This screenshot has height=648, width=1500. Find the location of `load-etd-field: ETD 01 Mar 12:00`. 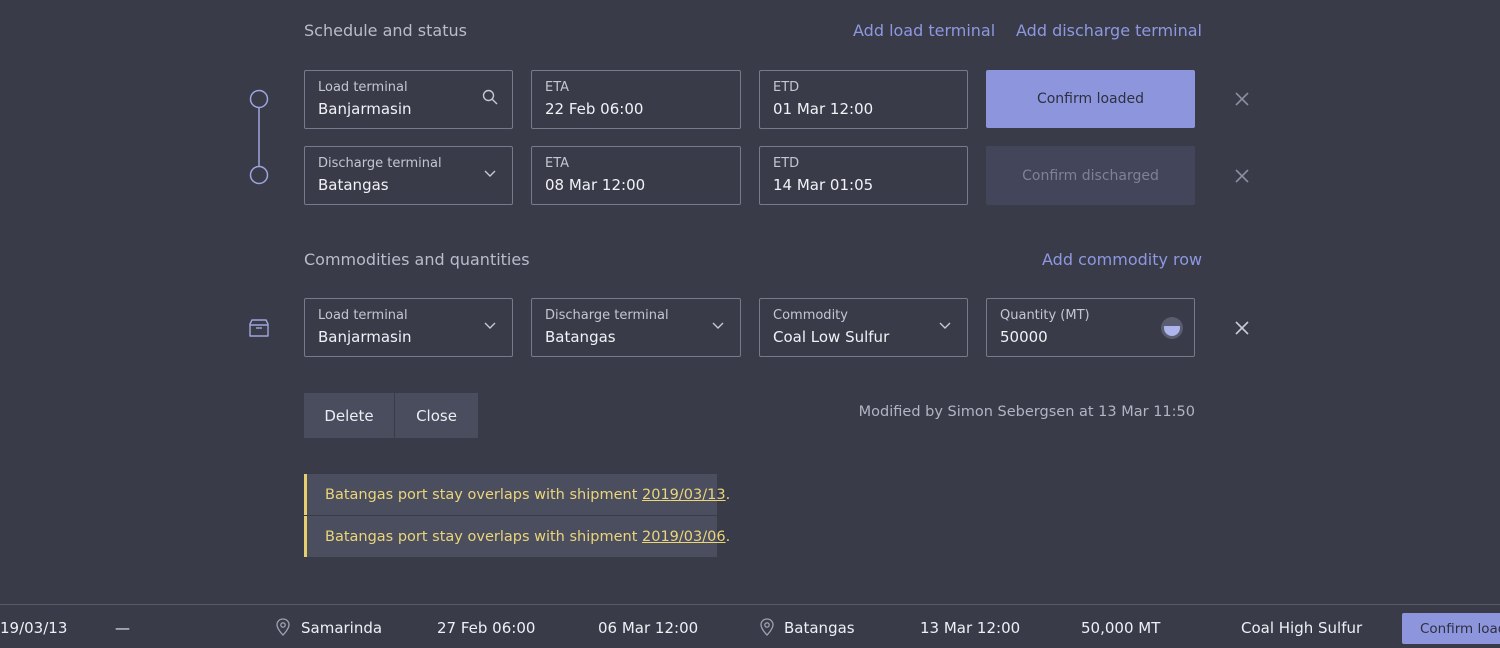

load-etd-field: ETD 01 Mar 12:00 is located at coordinates (863, 99).